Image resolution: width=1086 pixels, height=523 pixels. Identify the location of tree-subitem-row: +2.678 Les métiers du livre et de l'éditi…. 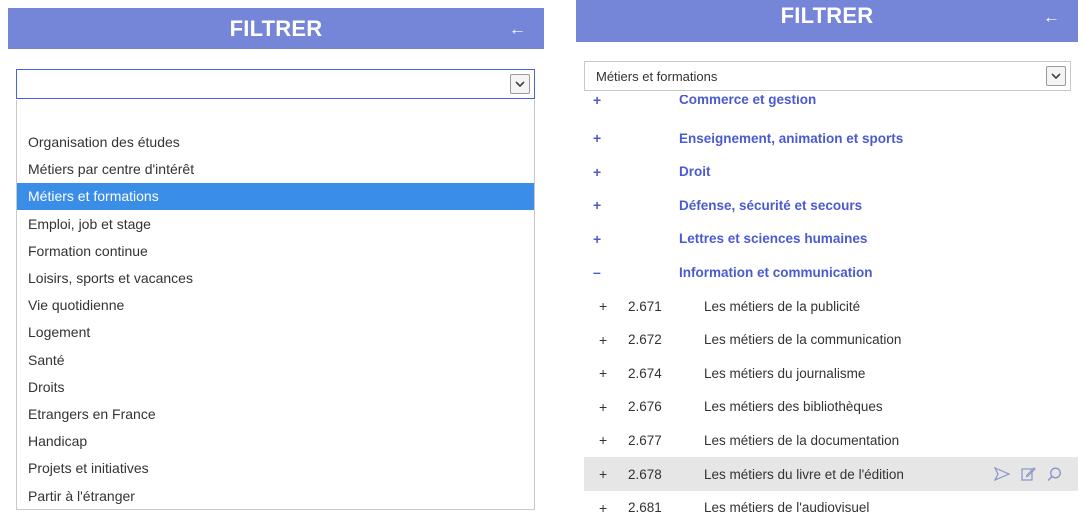
(831, 474).